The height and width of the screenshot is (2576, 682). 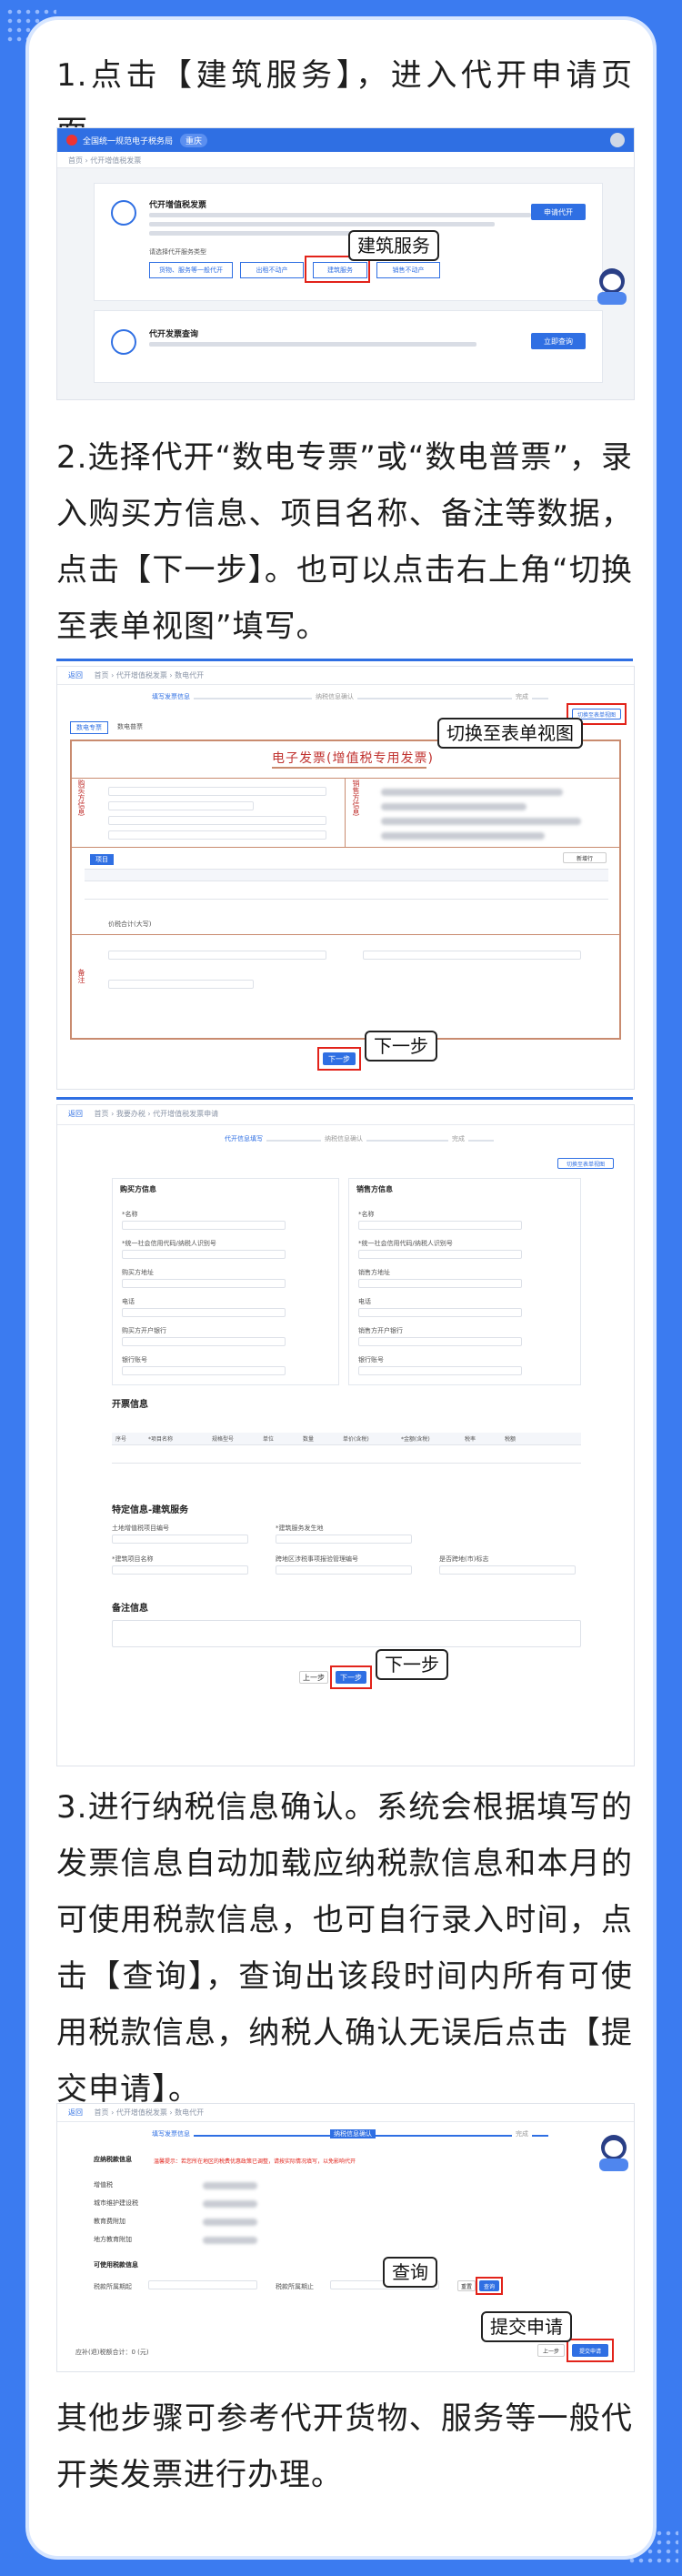 I want to click on col-spec: 规格型号, so click(x=223, y=1439).